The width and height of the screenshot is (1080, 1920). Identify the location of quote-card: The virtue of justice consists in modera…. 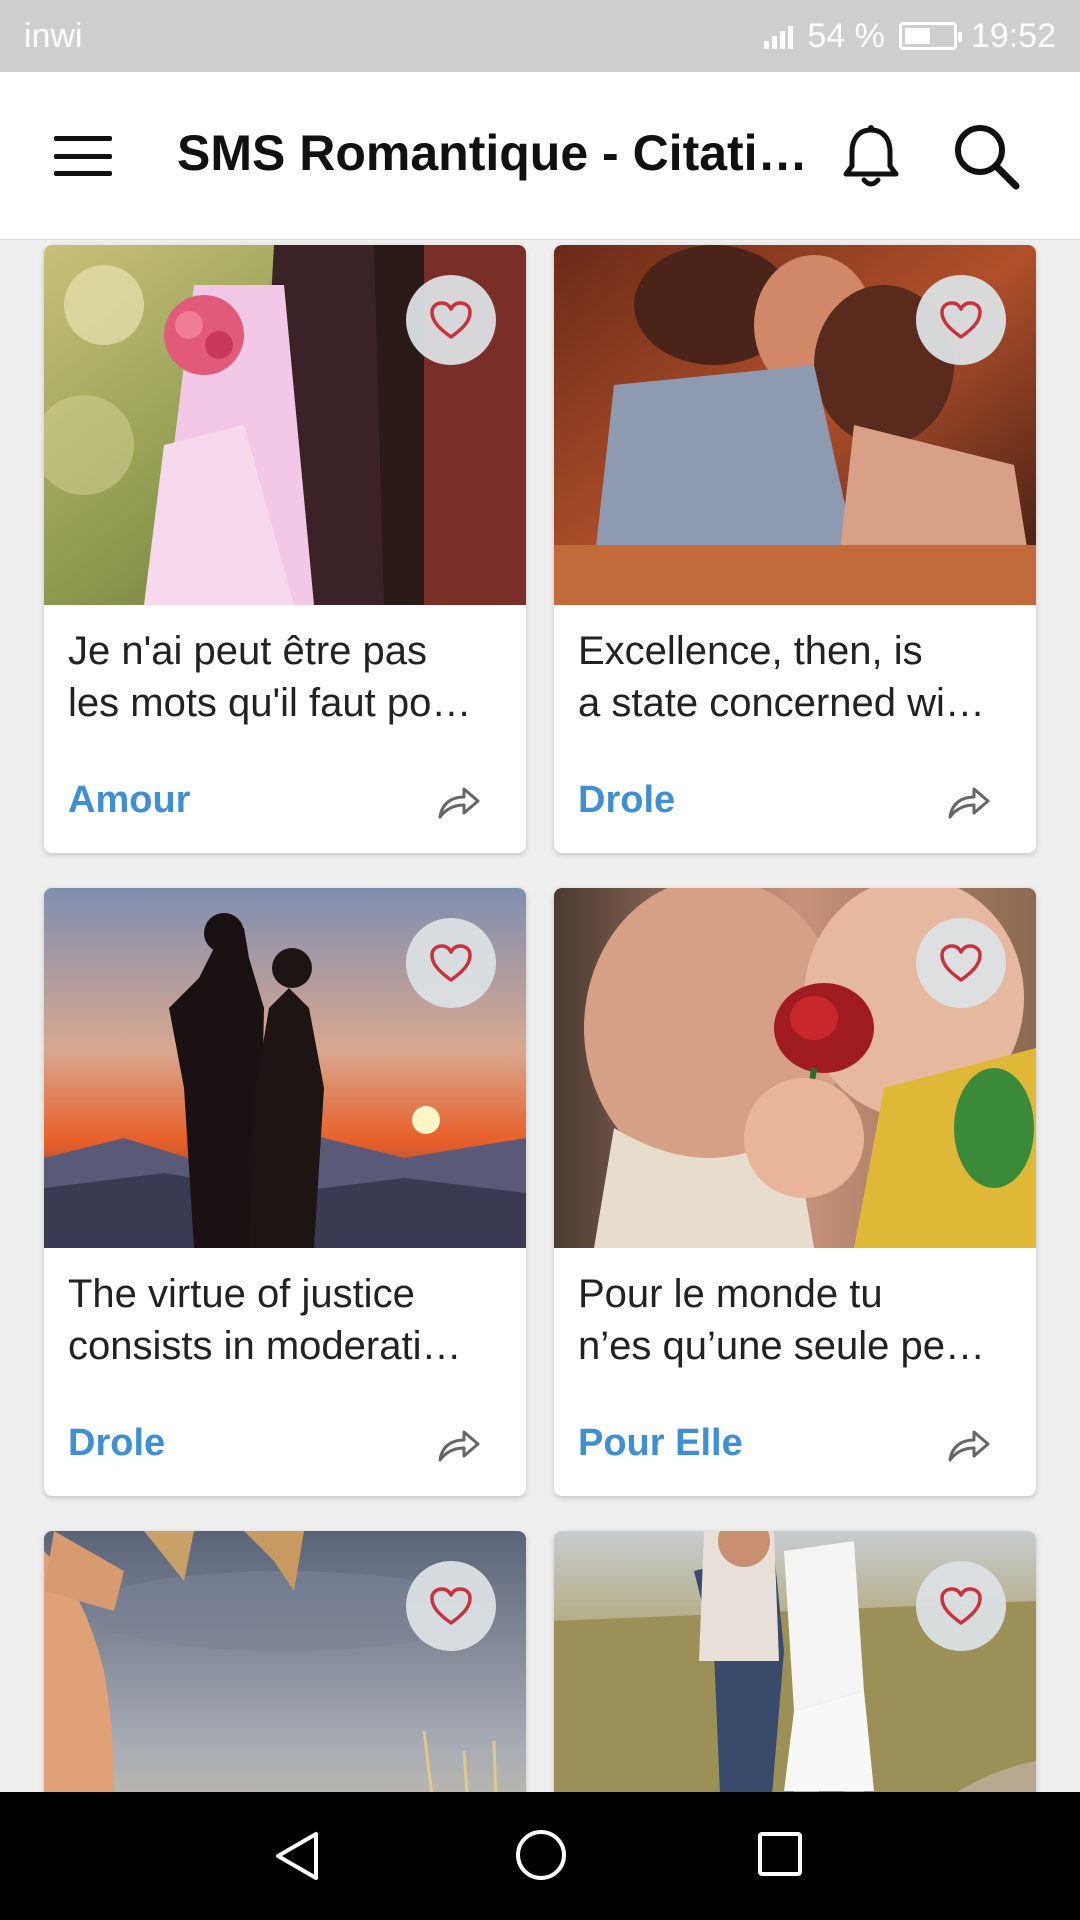
(285, 1192).